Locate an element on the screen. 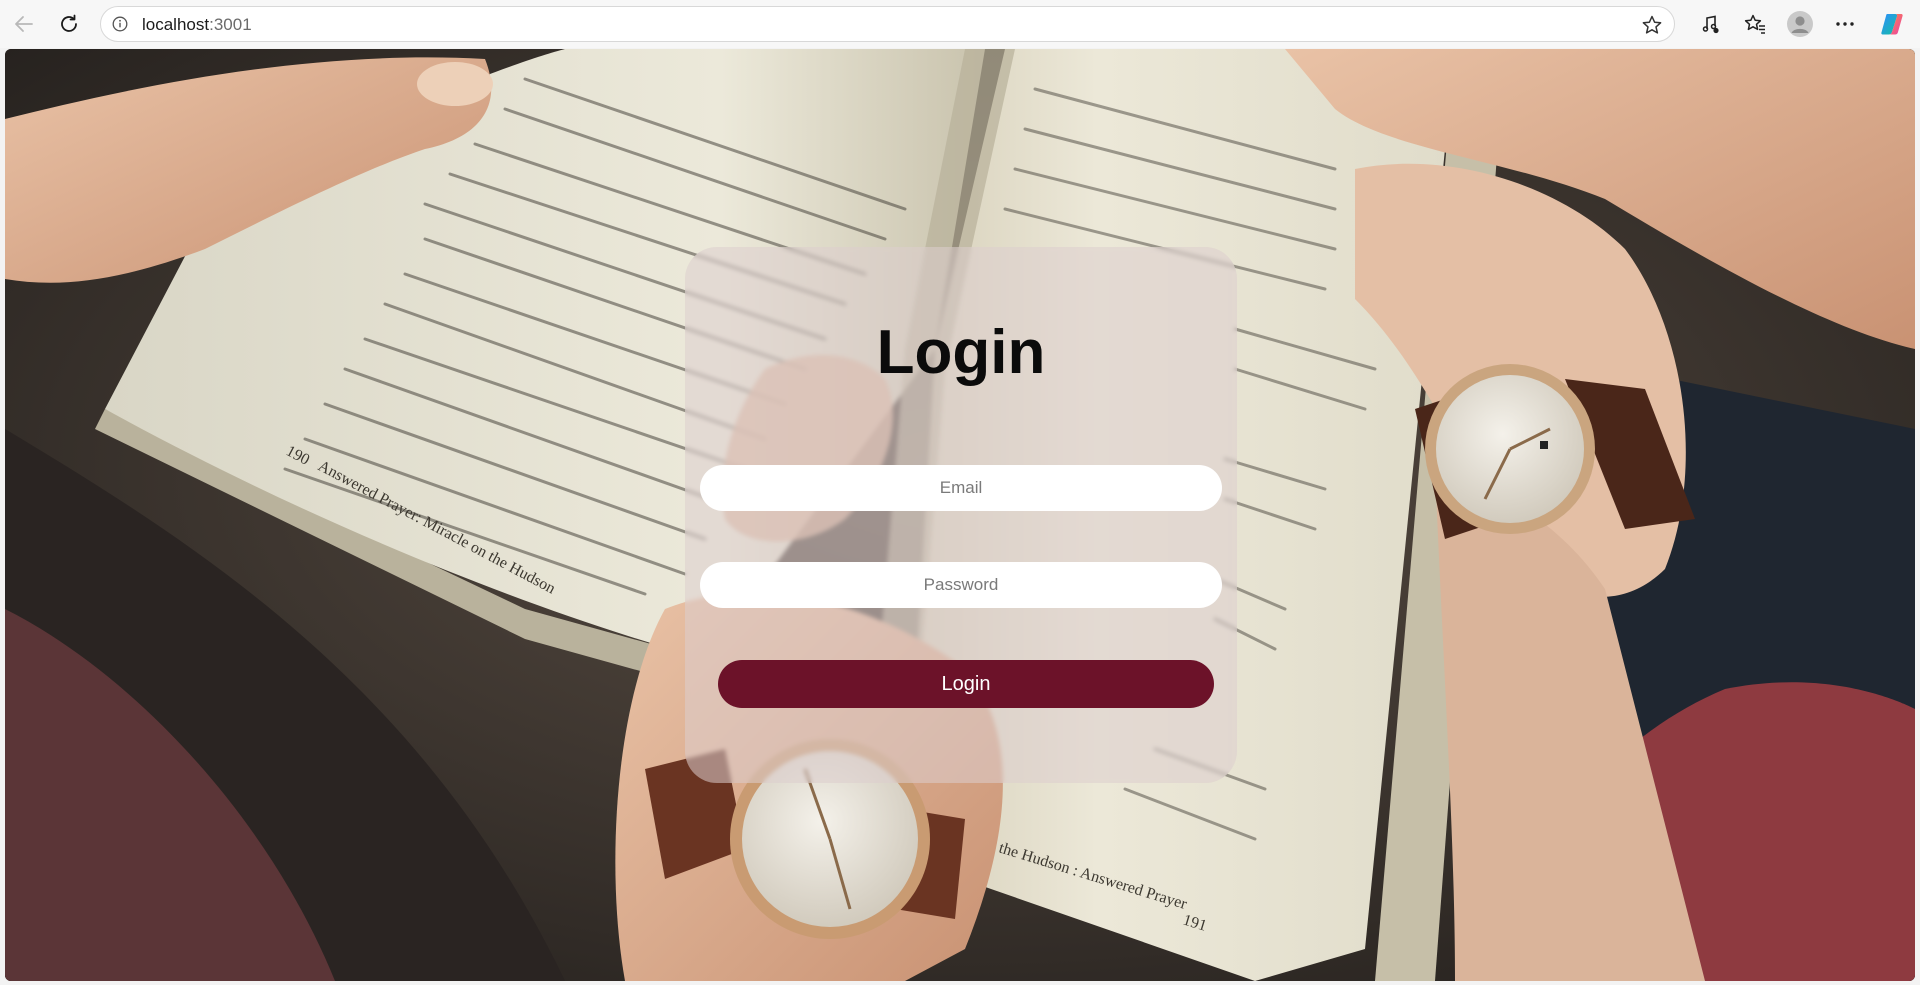 Image resolution: width=1920 pixels, height=985 pixels. info-icon is located at coordinates (120, 24).